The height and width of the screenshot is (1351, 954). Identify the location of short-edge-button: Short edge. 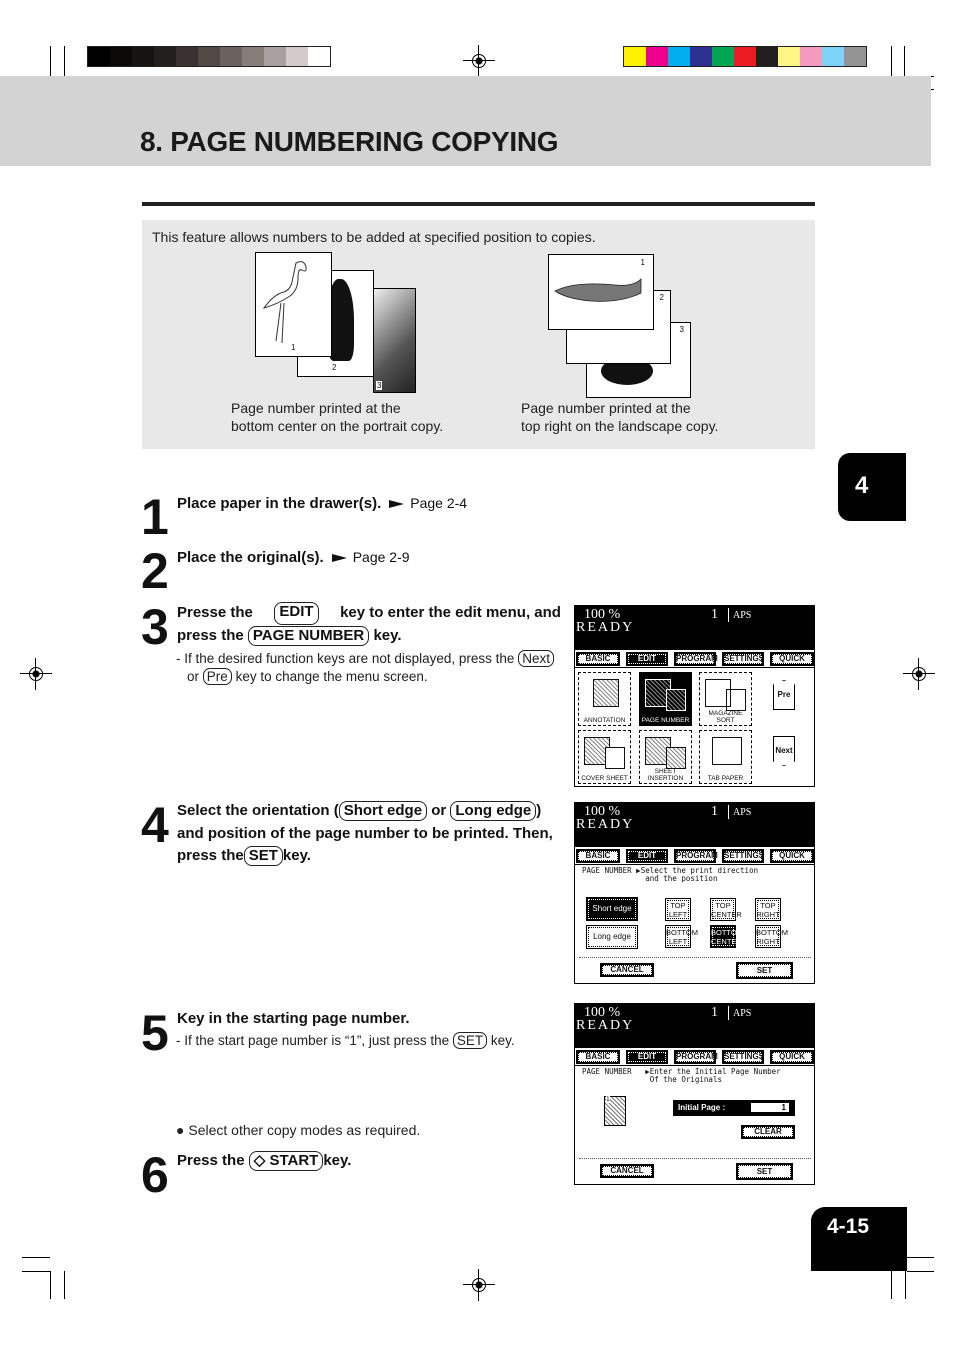
(612, 909).